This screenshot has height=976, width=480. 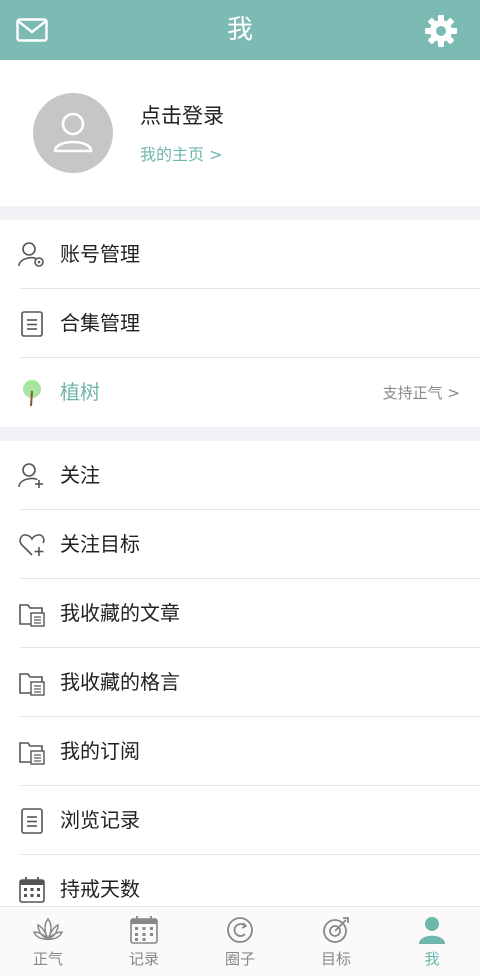 I want to click on menu-item-label: 我收藏的格言, so click(x=120, y=682).